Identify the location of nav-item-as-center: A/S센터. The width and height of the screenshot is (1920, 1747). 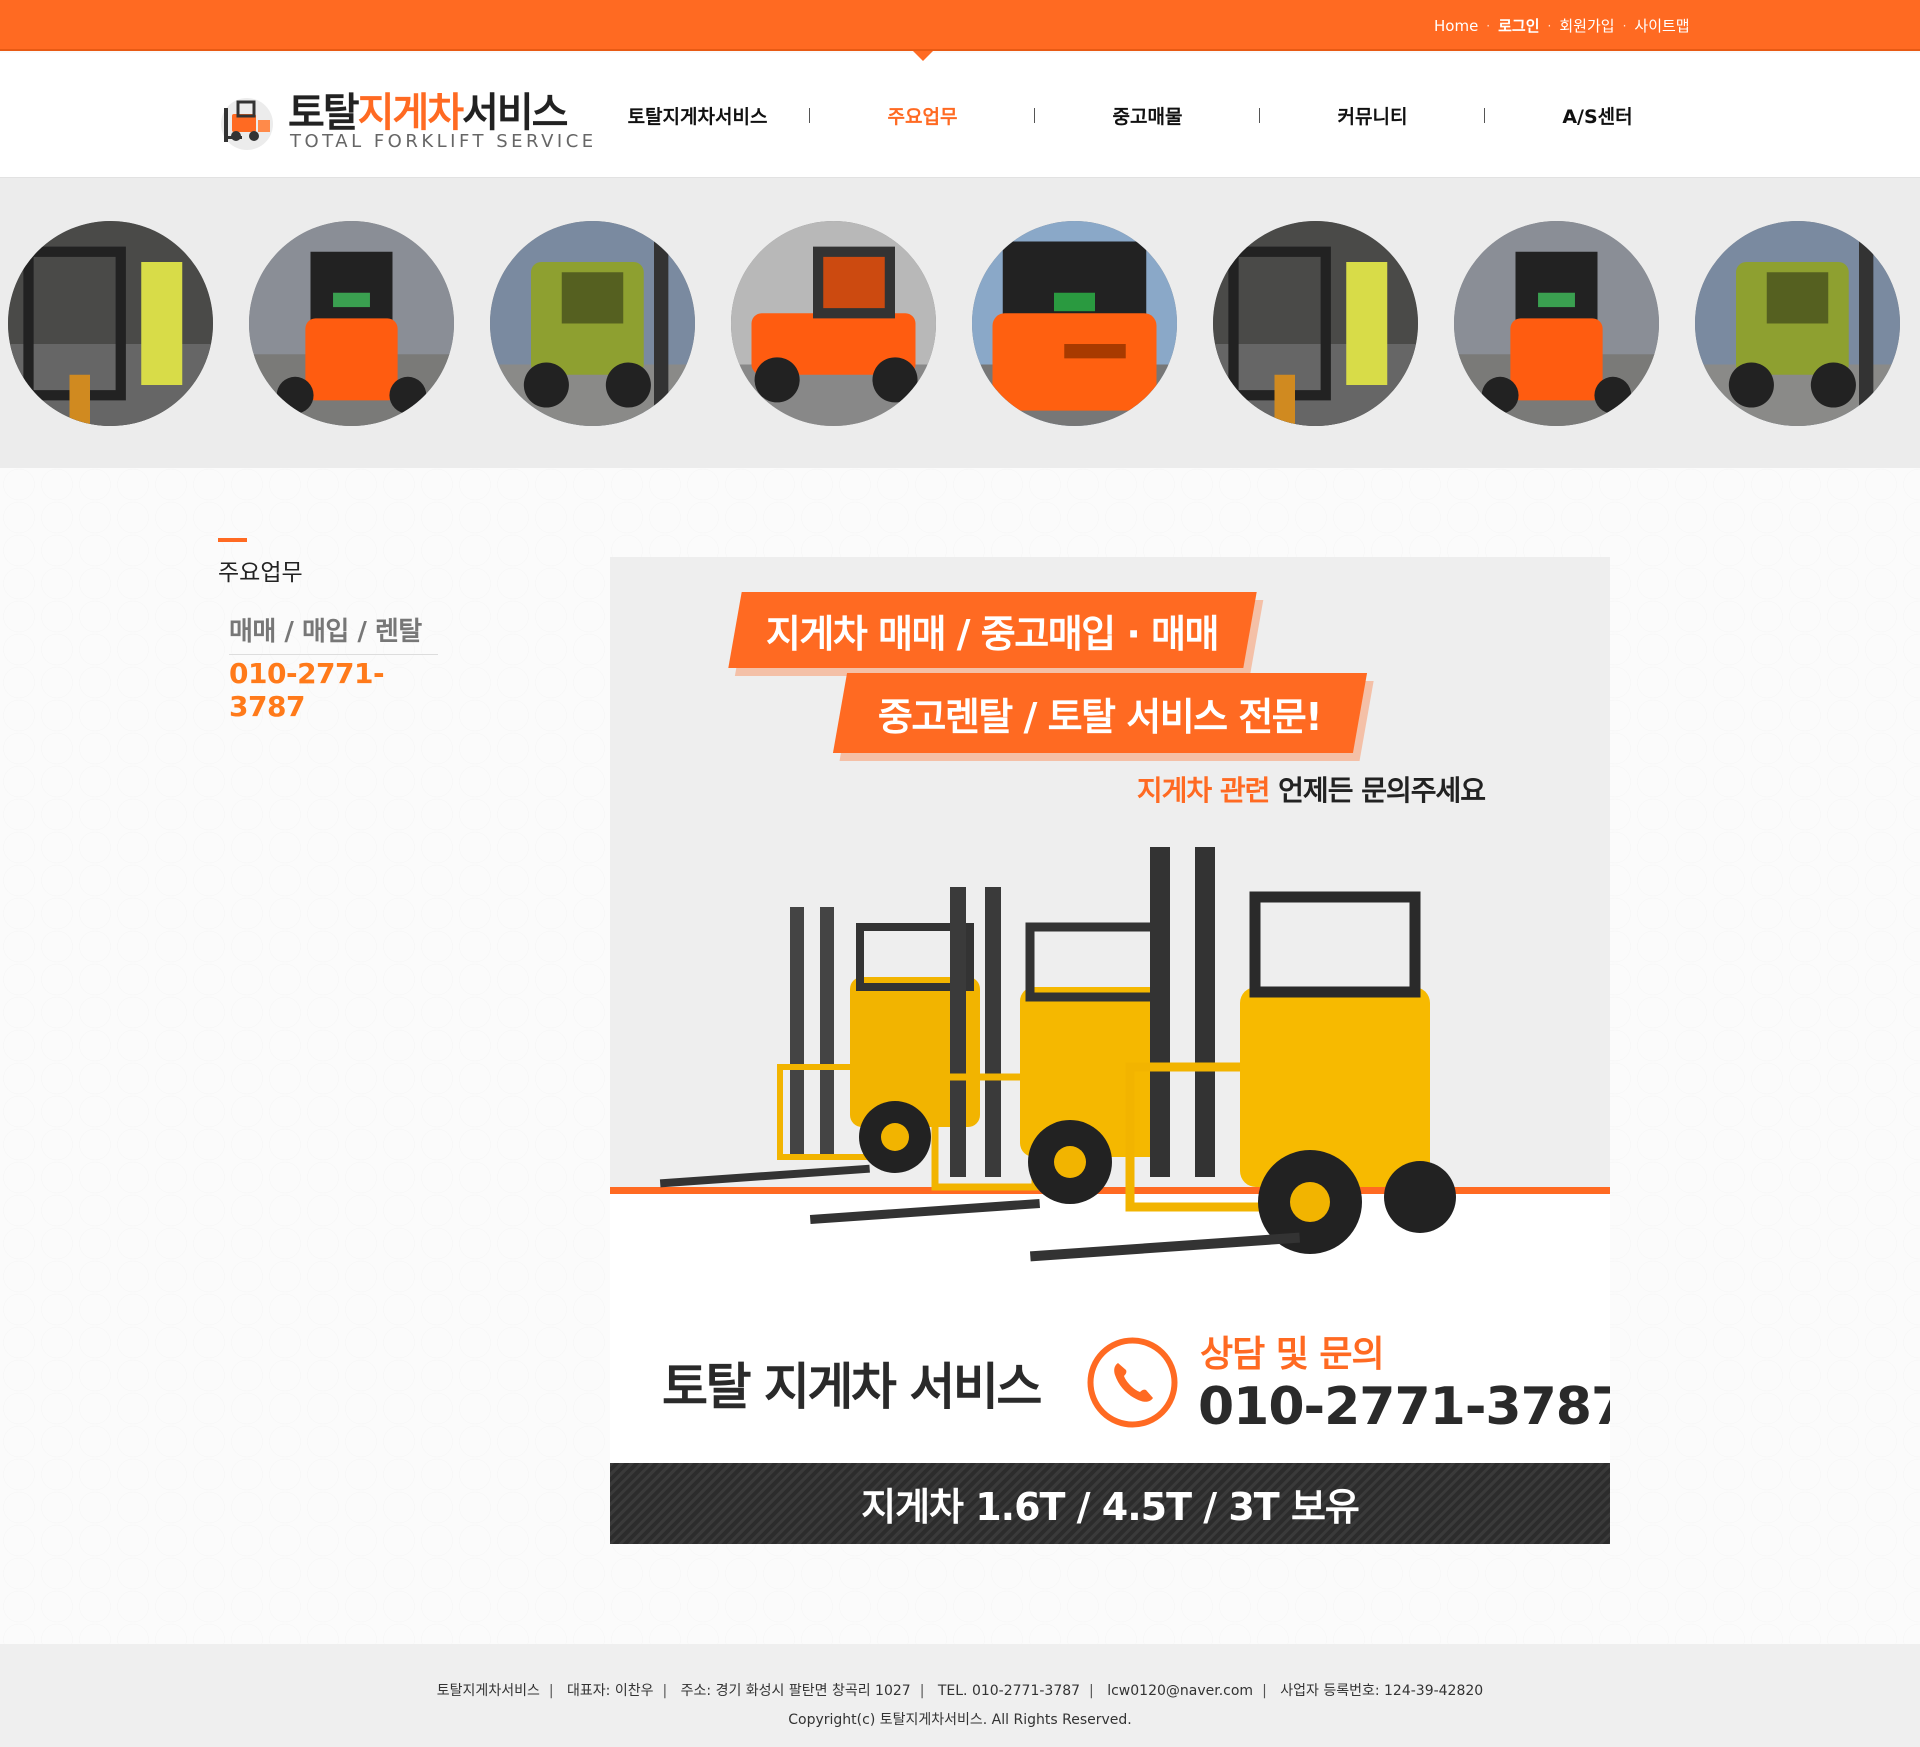
(1597, 115).